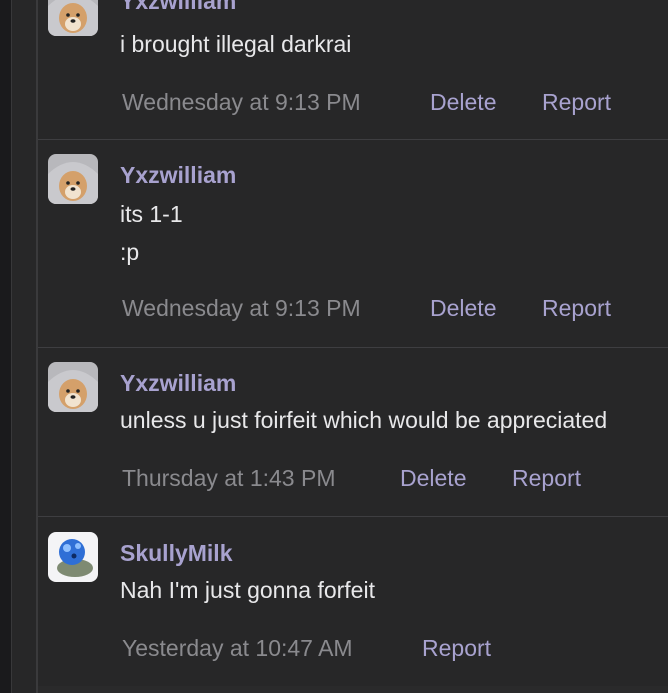 This screenshot has width=668, height=693. Describe the element at coordinates (229, 478) in the screenshot. I see `timestamp: Thursday at 1:43 PM` at that location.